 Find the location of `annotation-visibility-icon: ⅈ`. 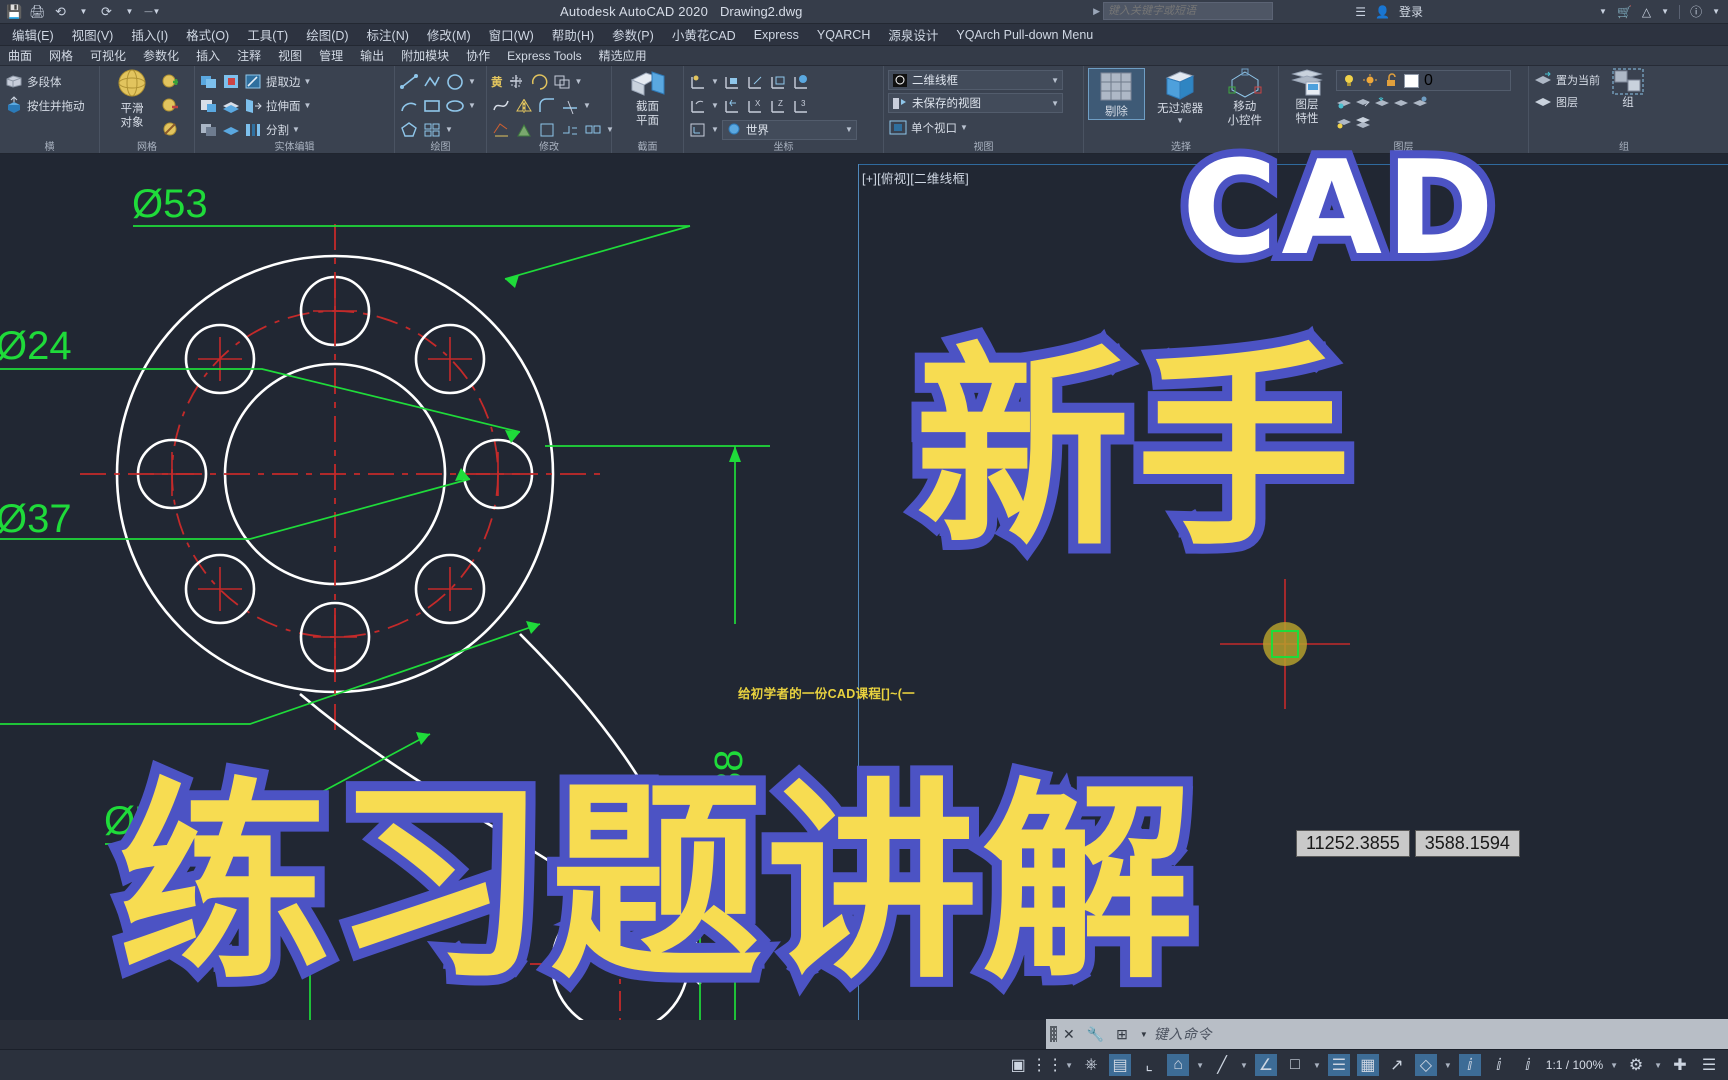

annotation-visibility-icon: ⅈ is located at coordinates (1469, 1065).